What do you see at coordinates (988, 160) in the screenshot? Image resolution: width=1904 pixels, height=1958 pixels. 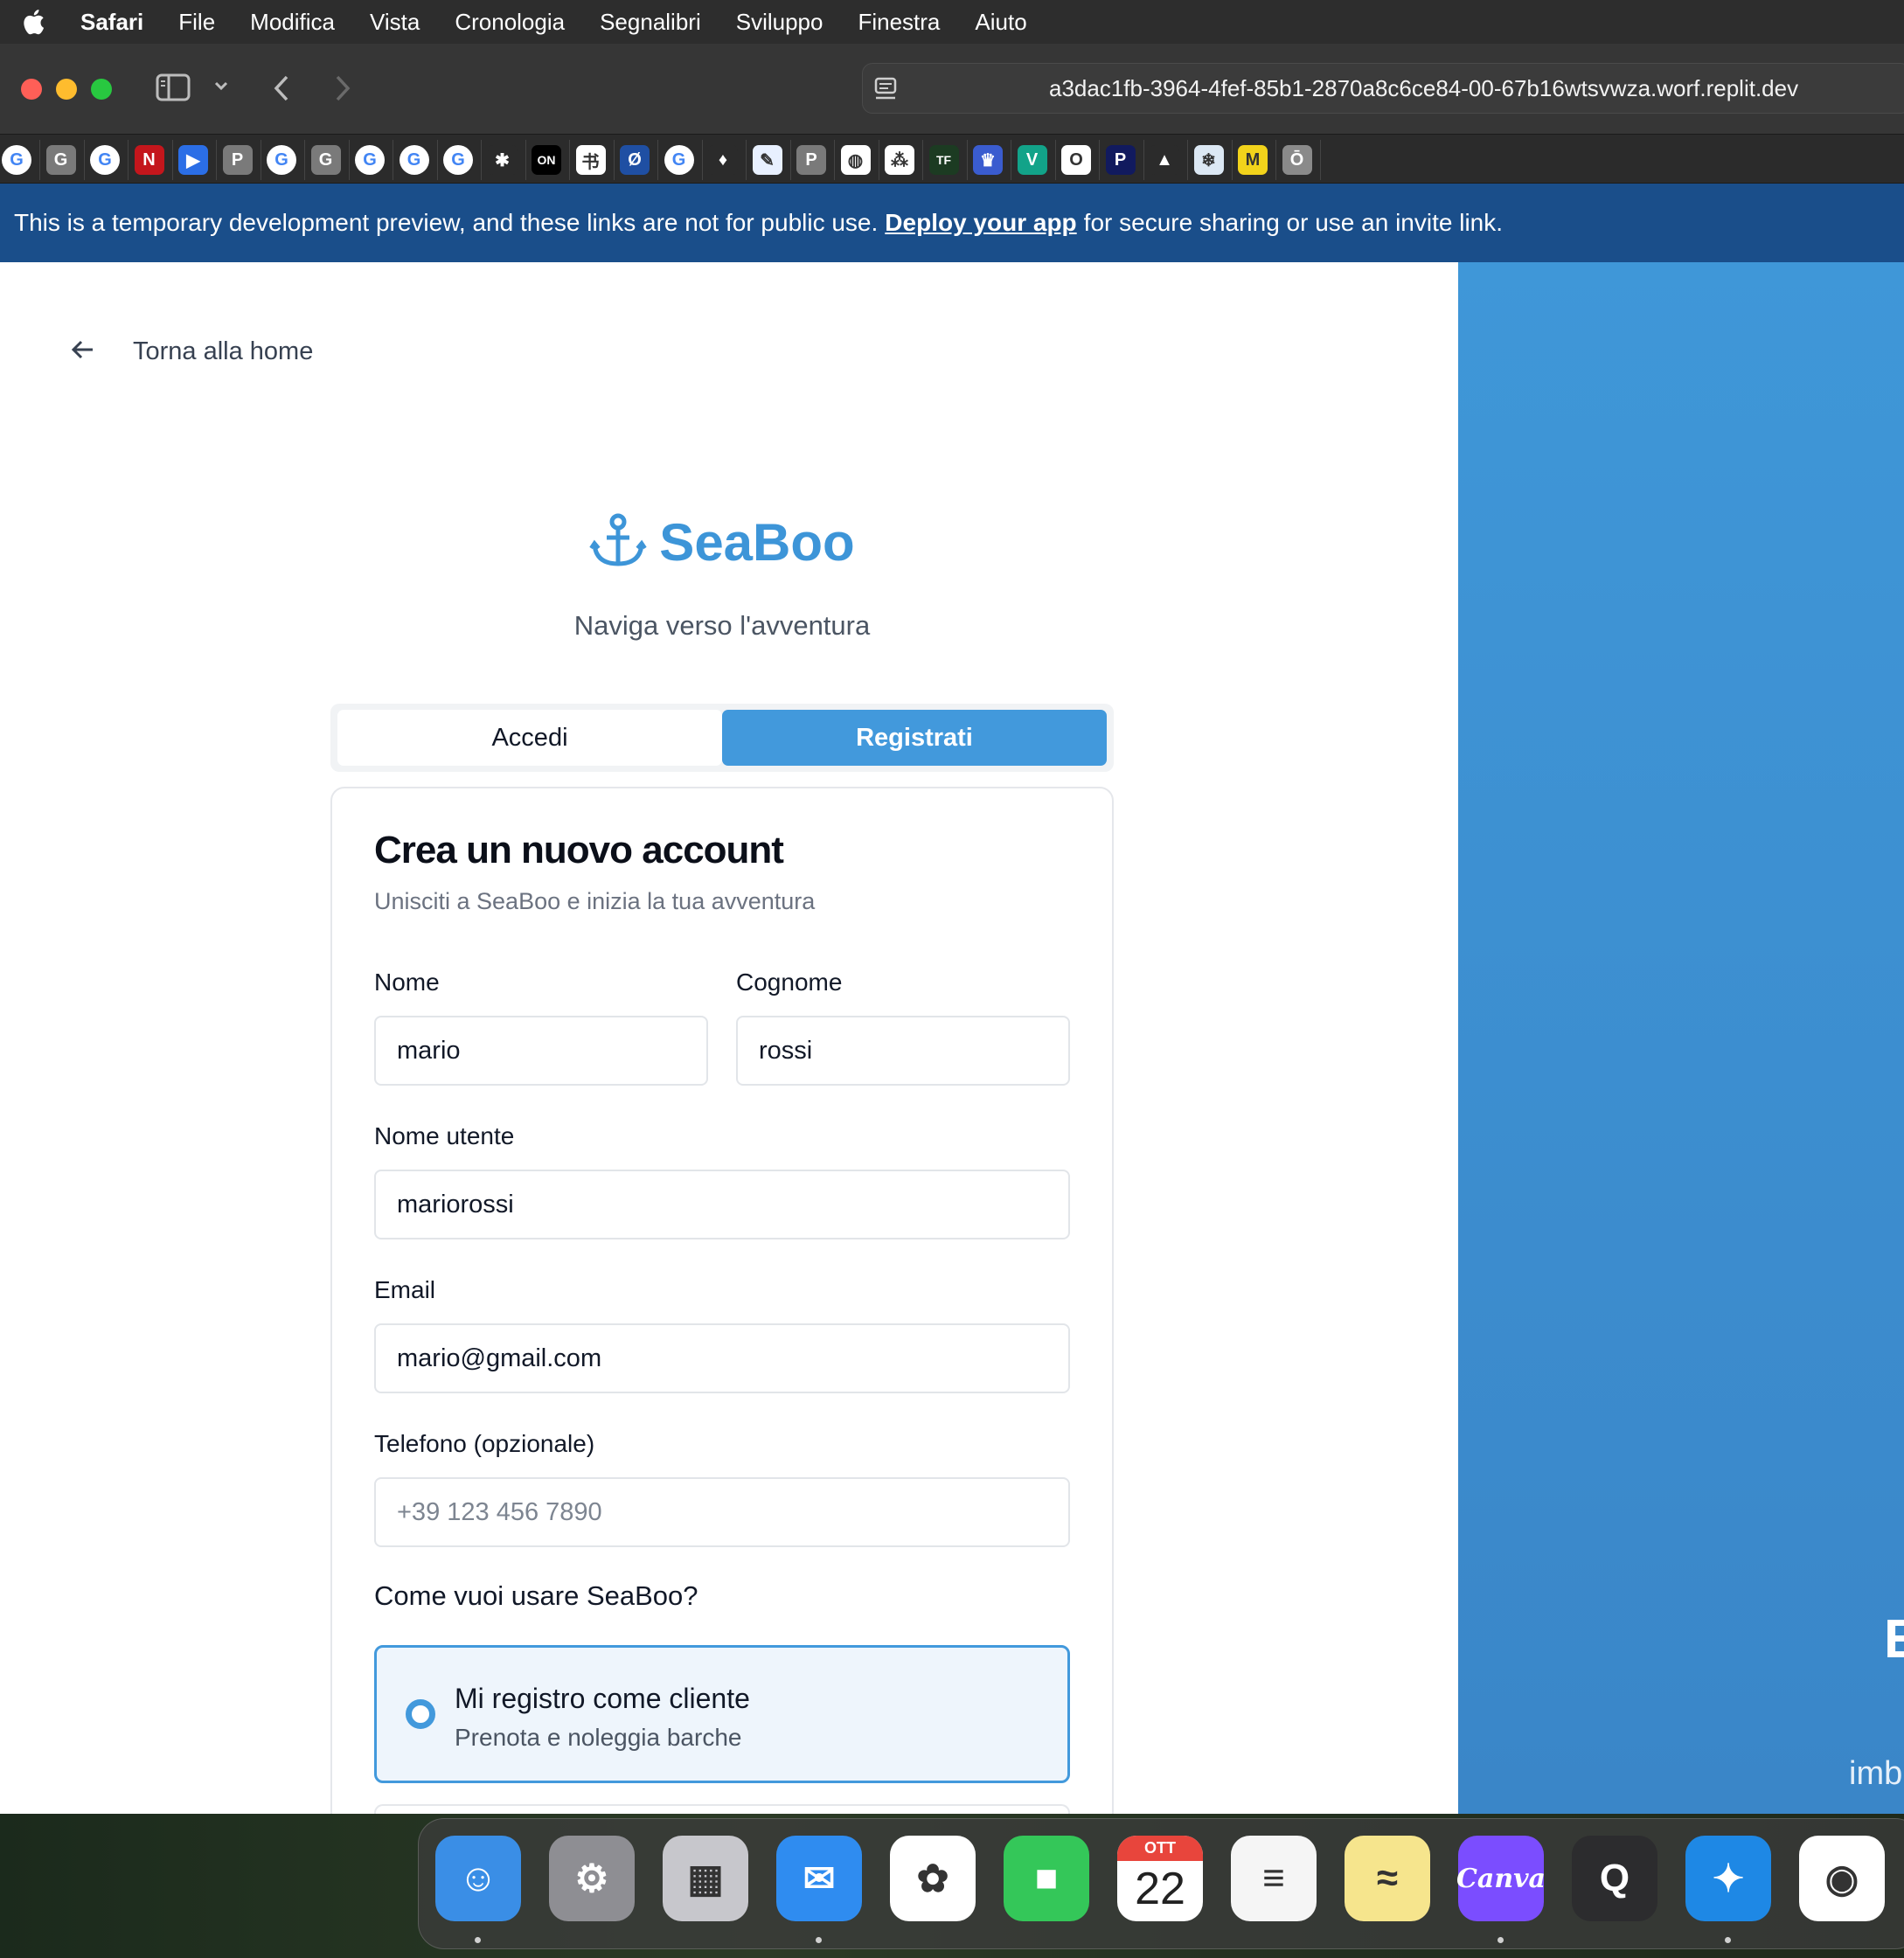 I see `badge-icon: ♛` at bounding box center [988, 160].